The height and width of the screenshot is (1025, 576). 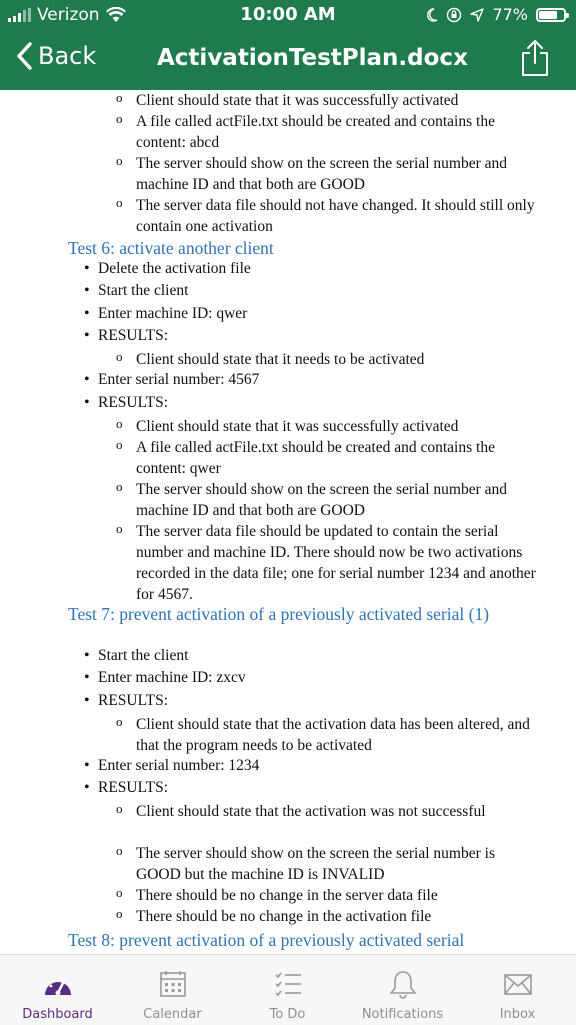 I want to click on navigation-bar: Back ActivationTestPlan.docx, so click(x=288, y=60).